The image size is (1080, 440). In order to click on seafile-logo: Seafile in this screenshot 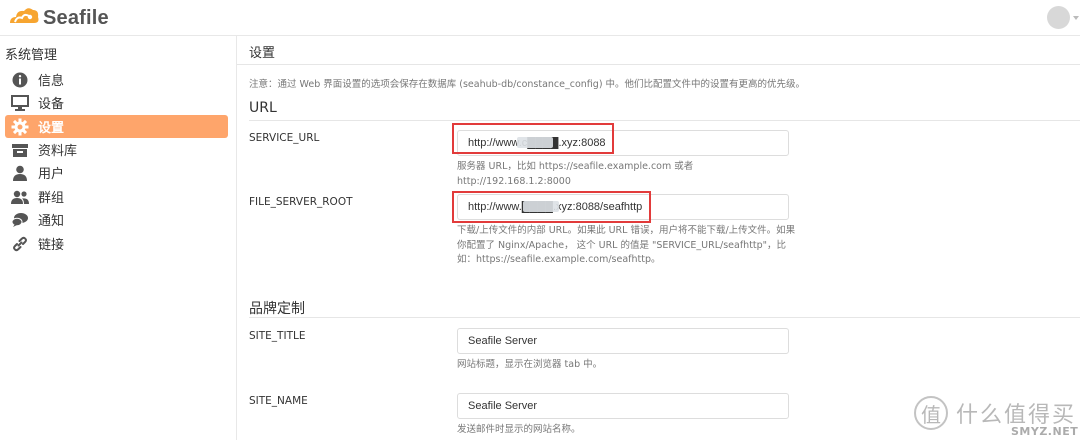, I will do `click(58, 18)`.